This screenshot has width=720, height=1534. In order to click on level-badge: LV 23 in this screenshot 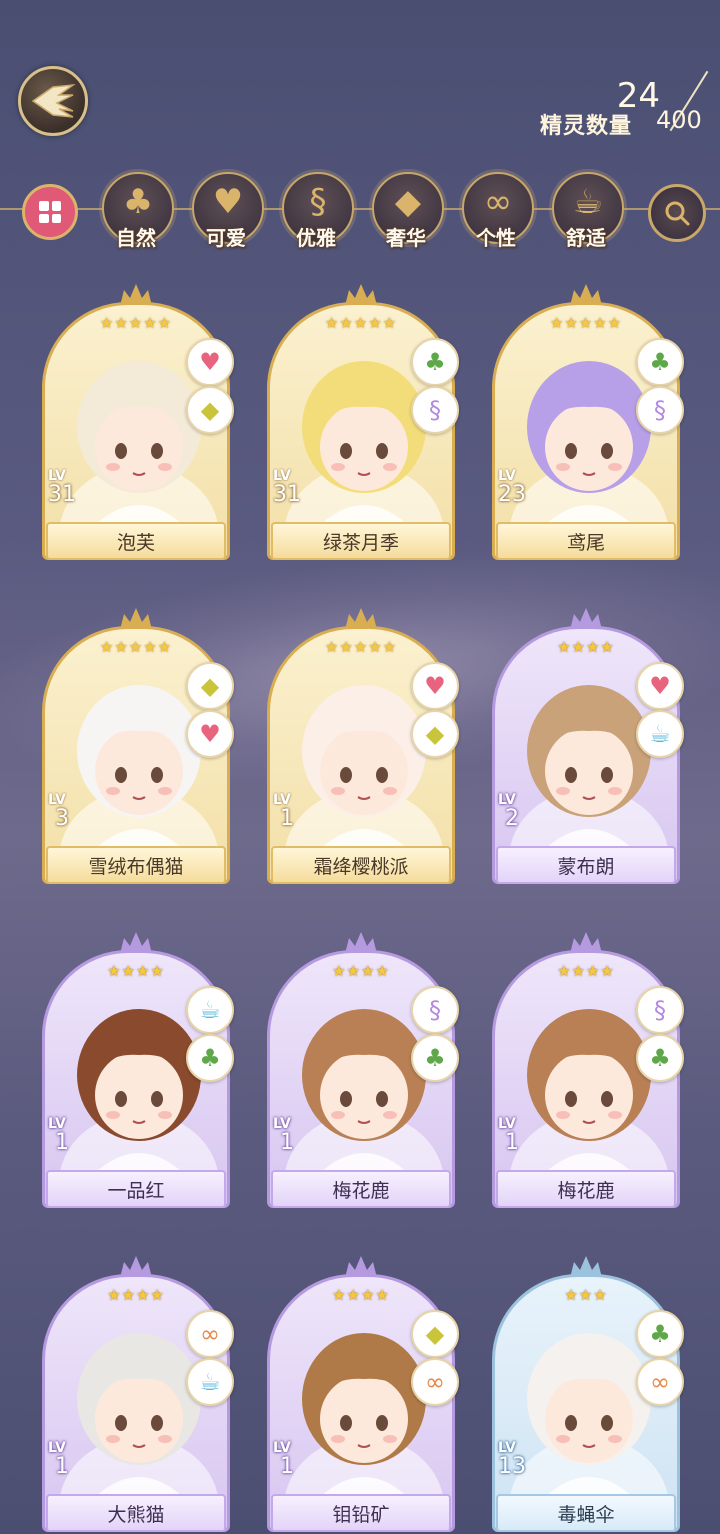, I will do `click(513, 490)`.